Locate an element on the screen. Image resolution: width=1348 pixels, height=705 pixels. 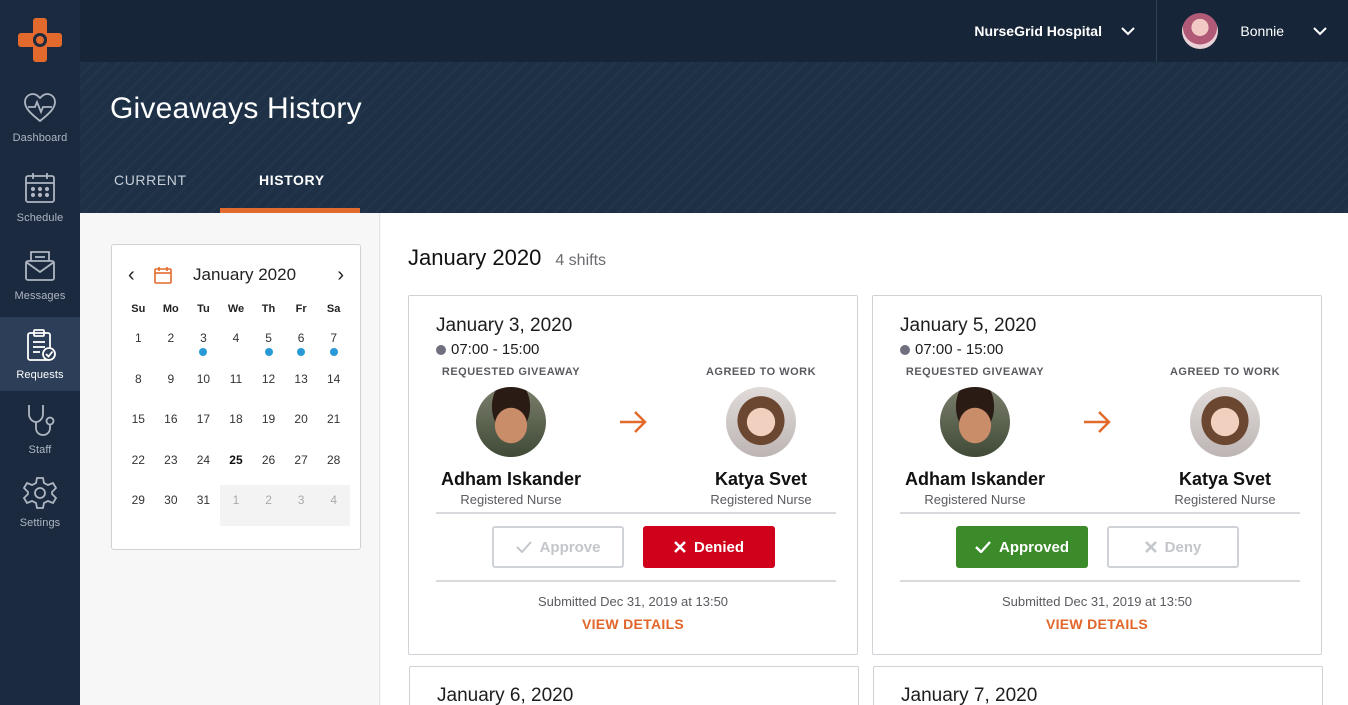
calendar-day: 26 is located at coordinates (268, 465).